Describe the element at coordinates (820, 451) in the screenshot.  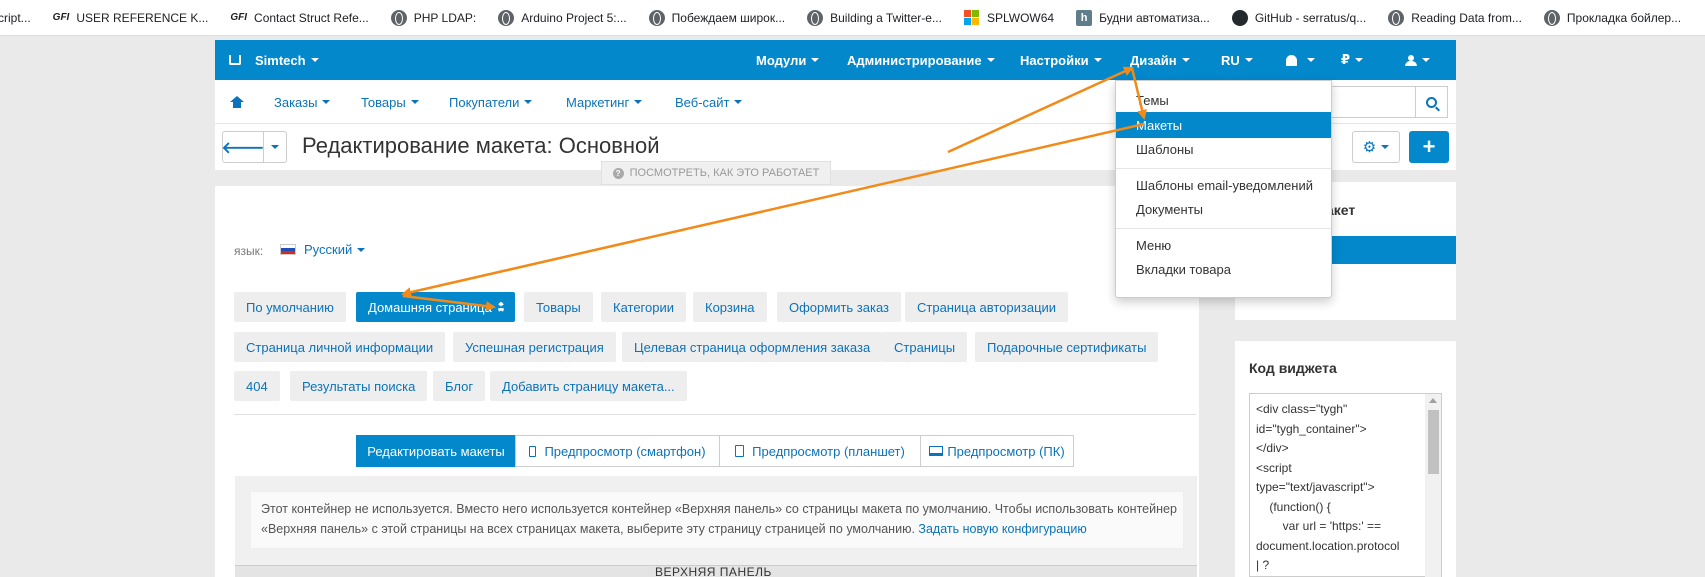
I see `preview-tablet-button: Предпросмотр (планшет)` at that location.